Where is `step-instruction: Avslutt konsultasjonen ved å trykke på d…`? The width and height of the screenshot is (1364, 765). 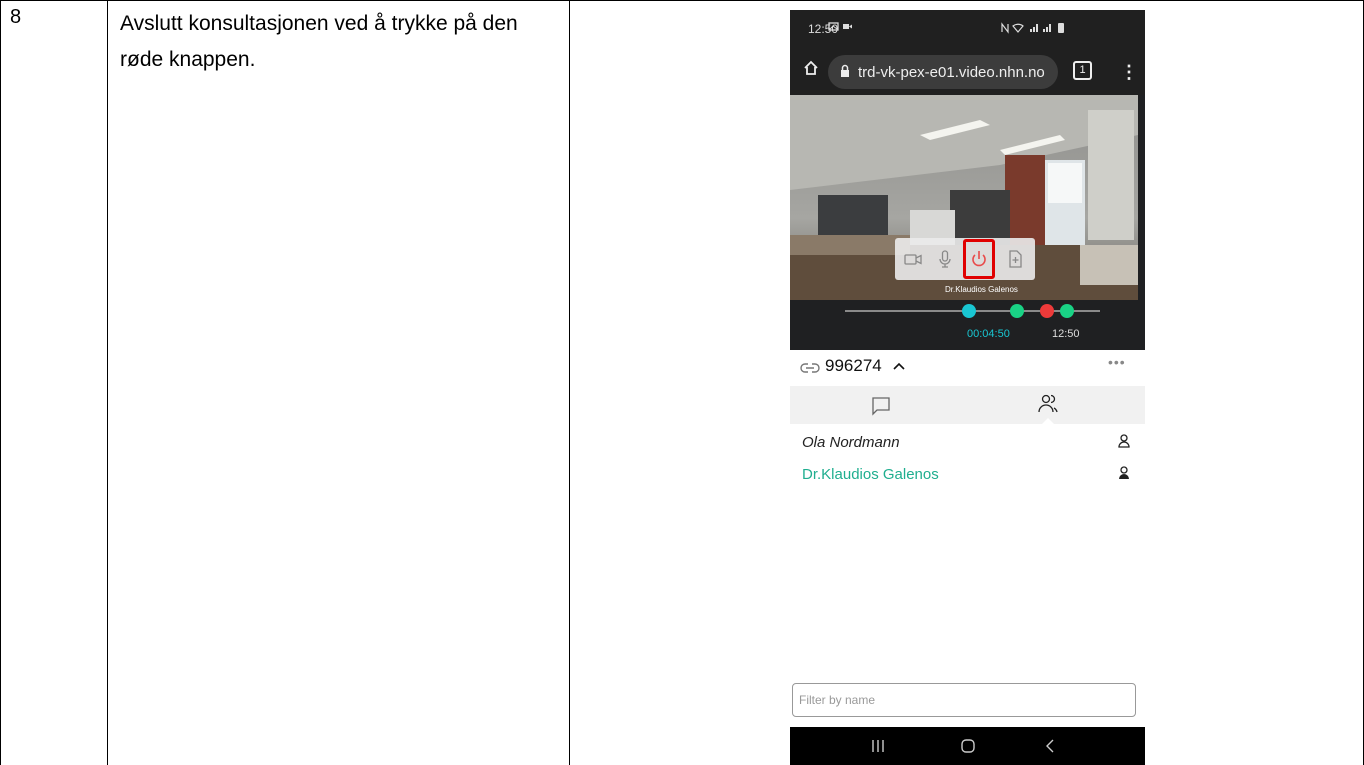
step-instruction: Avslutt konsultasjonen ved å trykke på d… is located at coordinates (319, 41).